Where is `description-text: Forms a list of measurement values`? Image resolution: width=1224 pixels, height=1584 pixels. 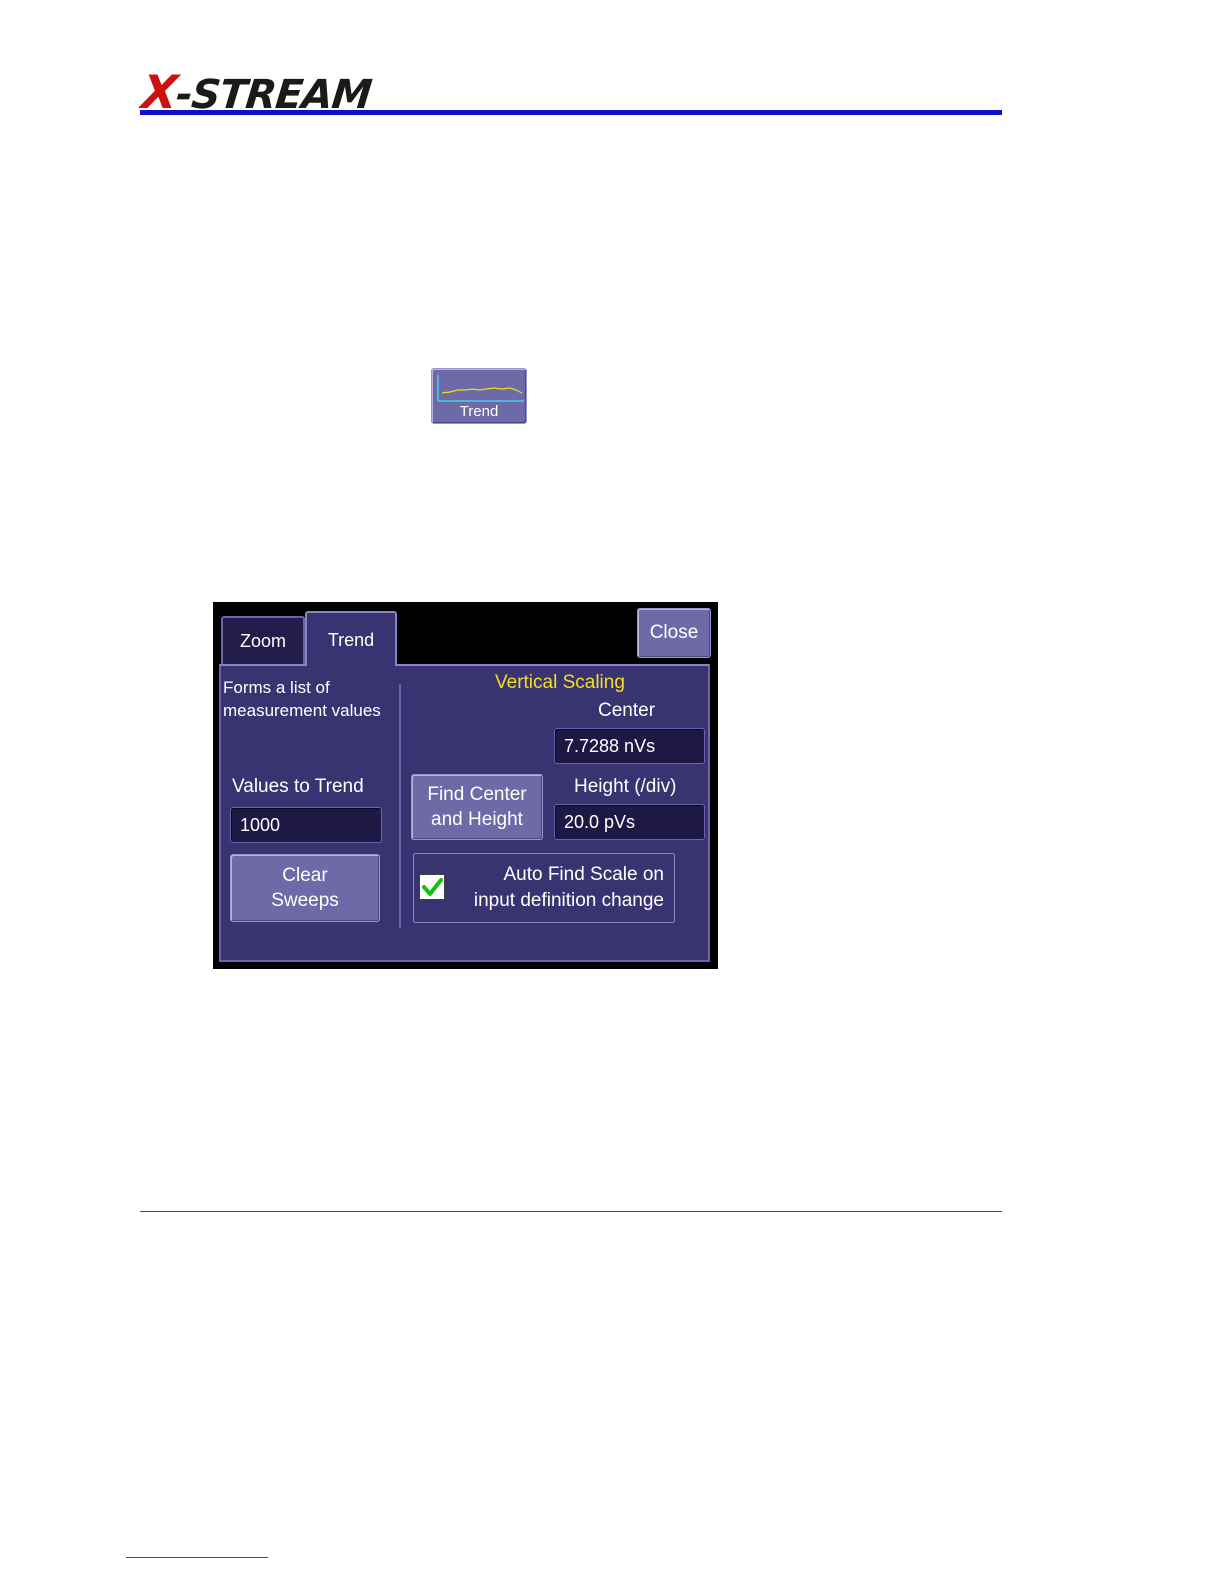 description-text: Forms a list of measurement values is located at coordinates (302, 699).